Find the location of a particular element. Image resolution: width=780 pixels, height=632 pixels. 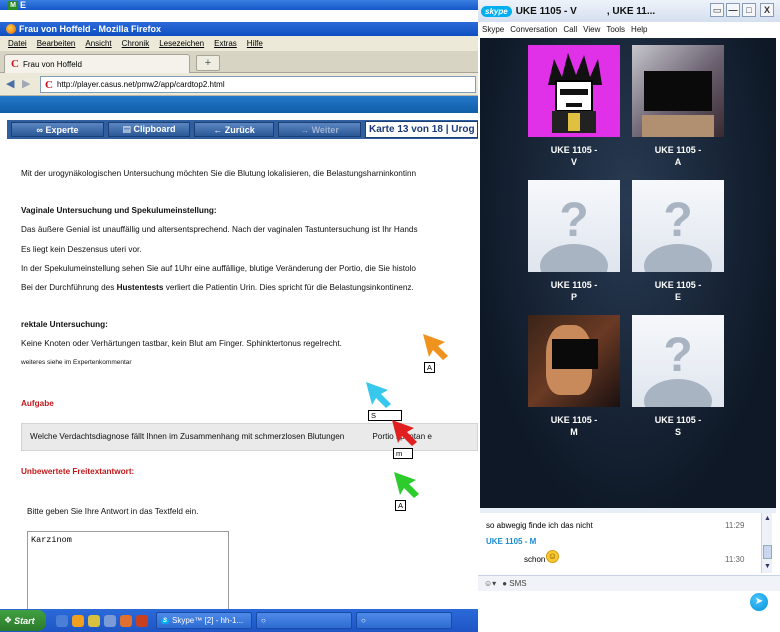

participant-name-v-line1: UKE 1105 - is located at coordinates (574, 150).